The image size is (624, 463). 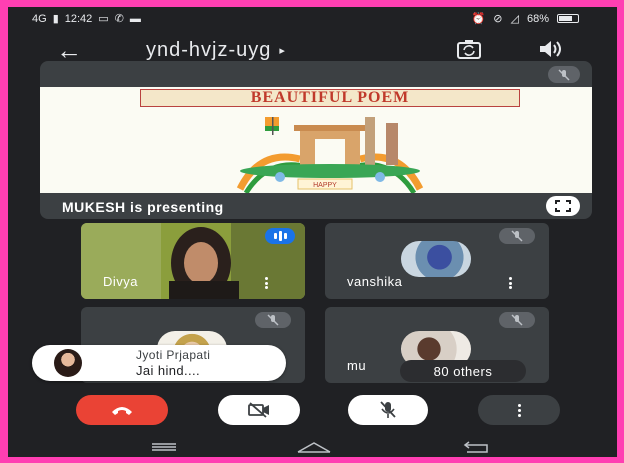 I want to click on more-vert-icon, so click(x=519, y=410).